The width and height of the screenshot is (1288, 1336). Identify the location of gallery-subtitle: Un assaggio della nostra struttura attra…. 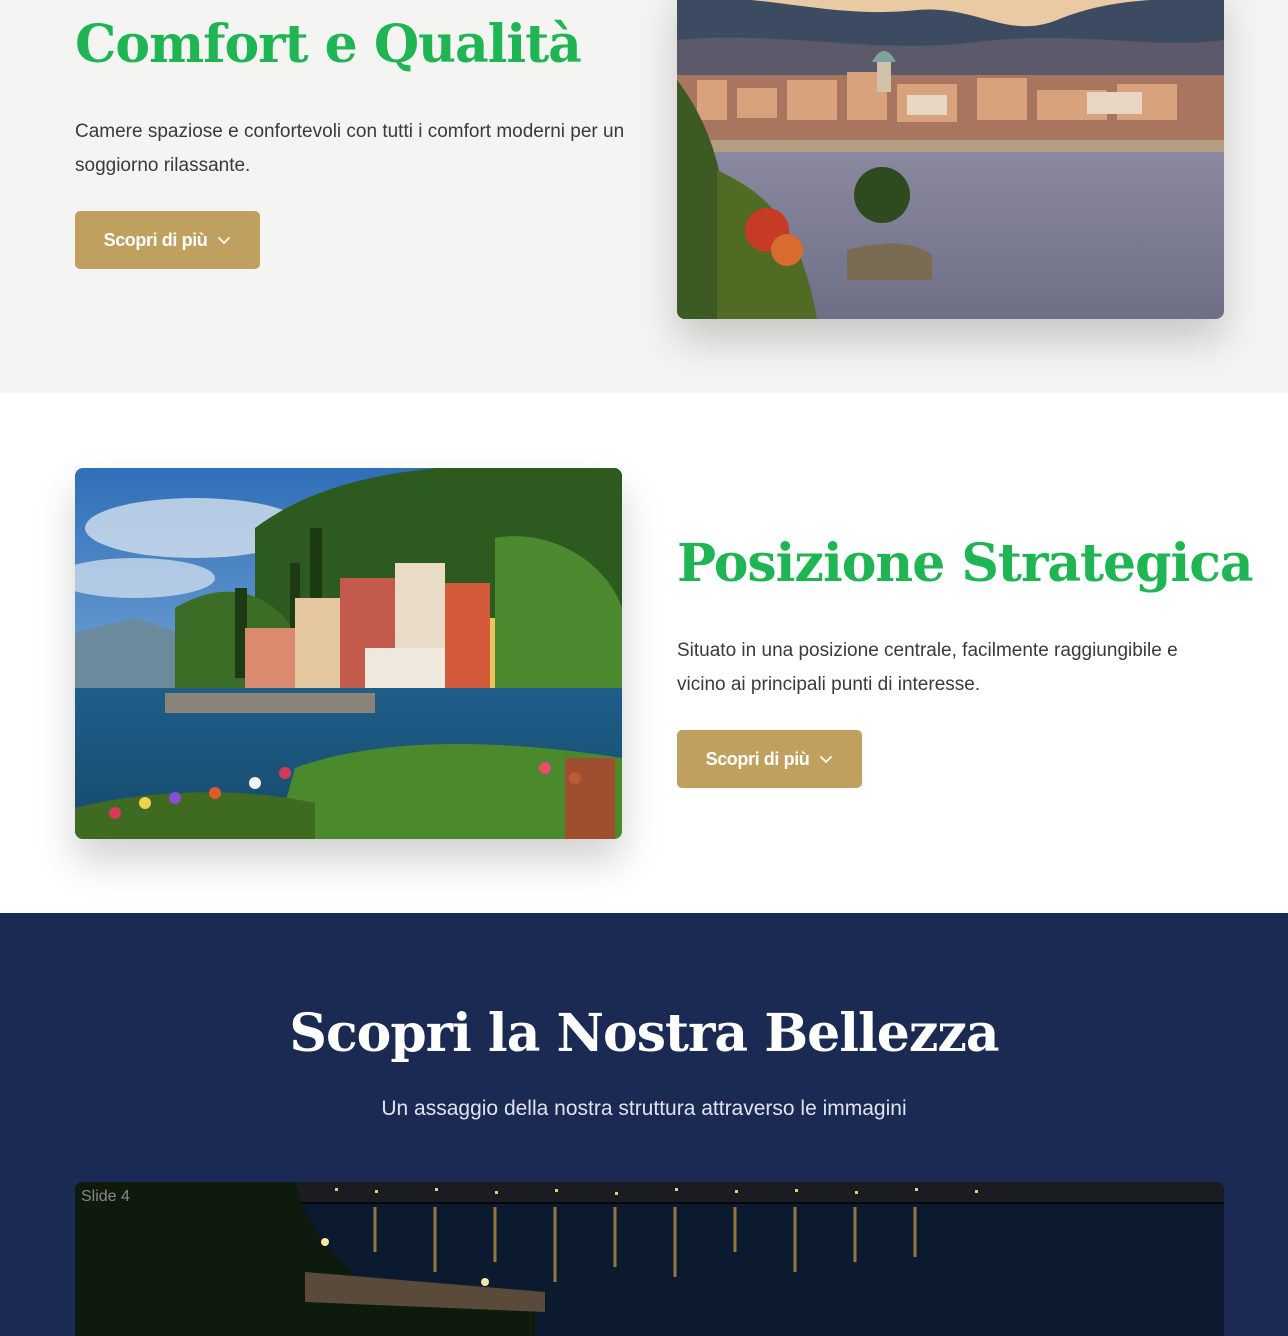
(644, 1108).